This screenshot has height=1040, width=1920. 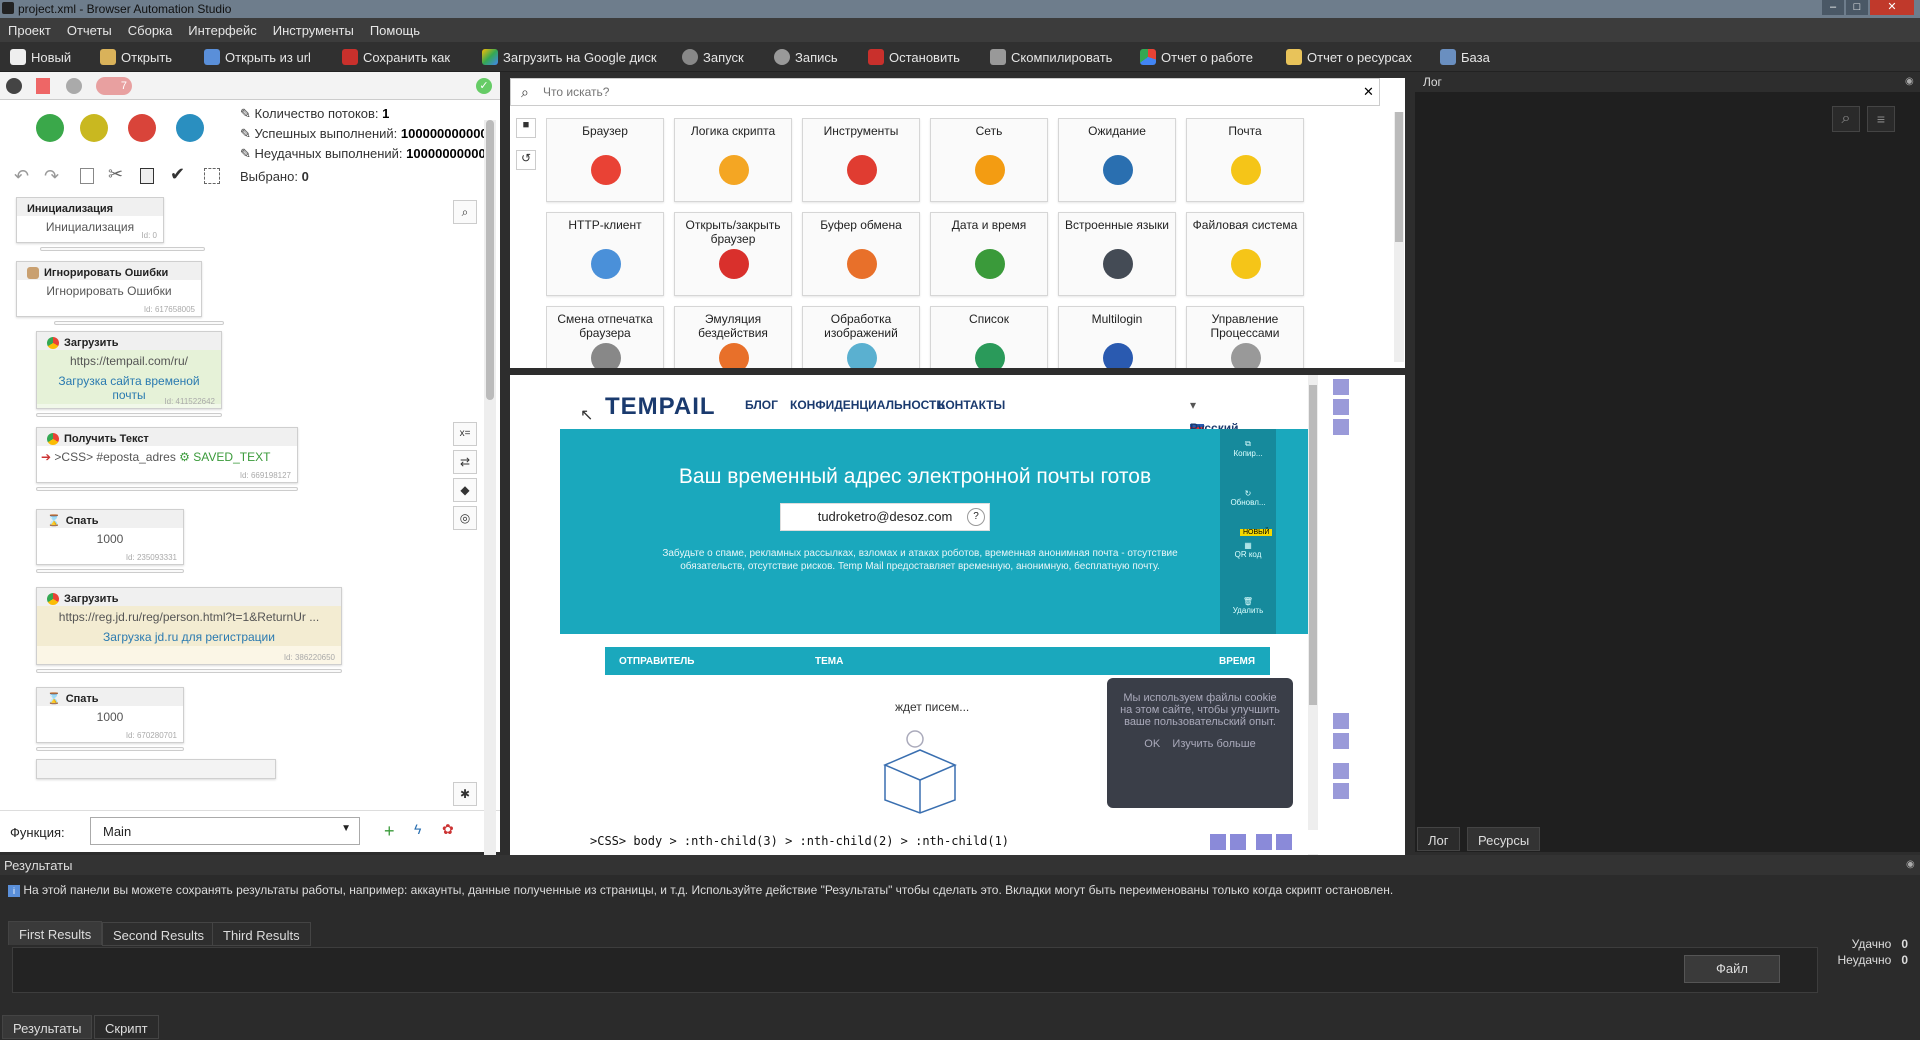 What do you see at coordinates (1238, 842) in the screenshot?
I see `prev-icon` at bounding box center [1238, 842].